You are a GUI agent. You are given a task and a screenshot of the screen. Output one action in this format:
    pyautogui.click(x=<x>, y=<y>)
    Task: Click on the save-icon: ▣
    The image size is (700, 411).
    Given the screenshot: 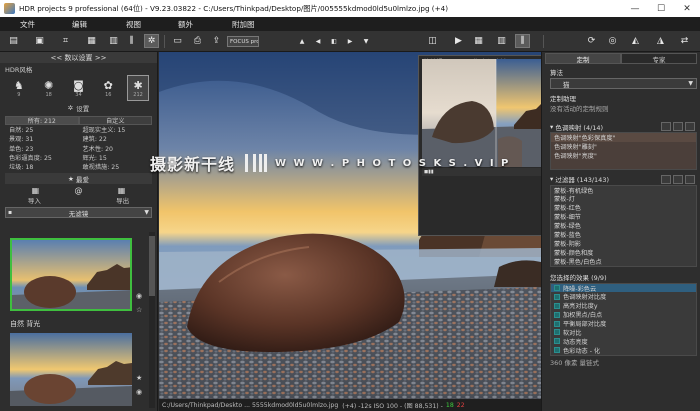 What is the action you would take?
    pyautogui.click(x=39, y=41)
    